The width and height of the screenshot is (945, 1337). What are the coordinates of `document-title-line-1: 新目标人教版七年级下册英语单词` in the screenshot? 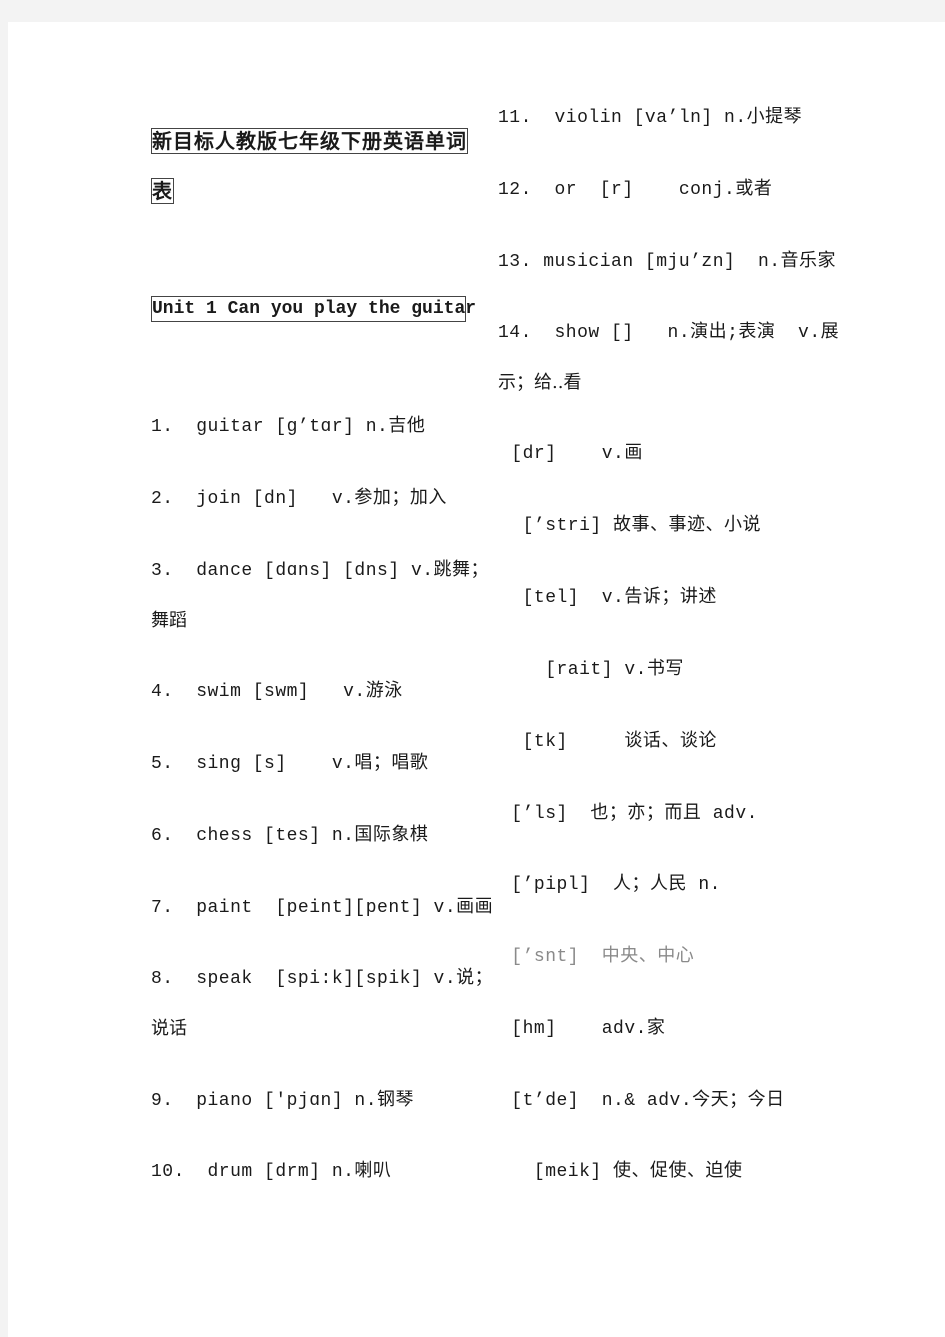 It's located at (309, 141).